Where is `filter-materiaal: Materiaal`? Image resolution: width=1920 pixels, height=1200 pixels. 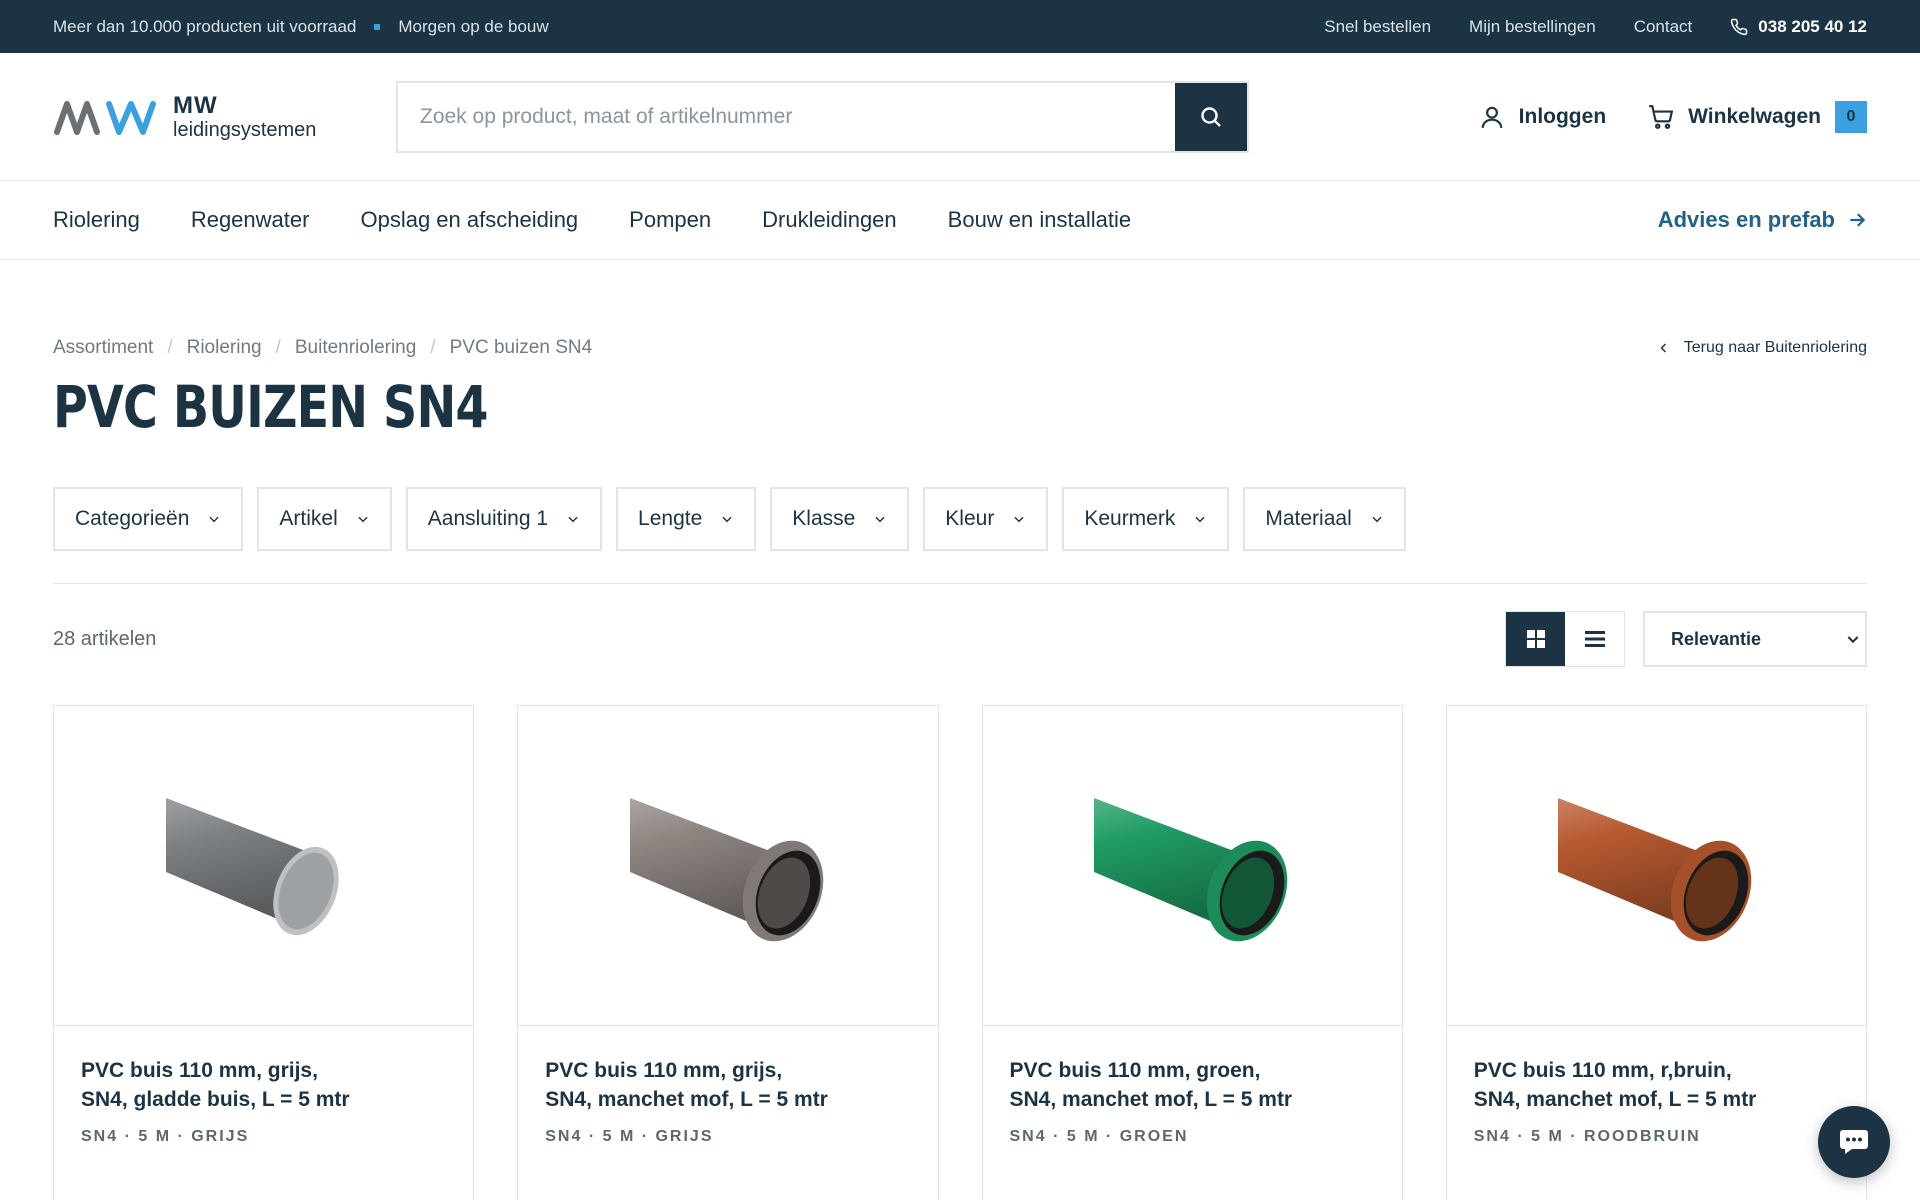 filter-materiaal: Materiaal is located at coordinates (1324, 519).